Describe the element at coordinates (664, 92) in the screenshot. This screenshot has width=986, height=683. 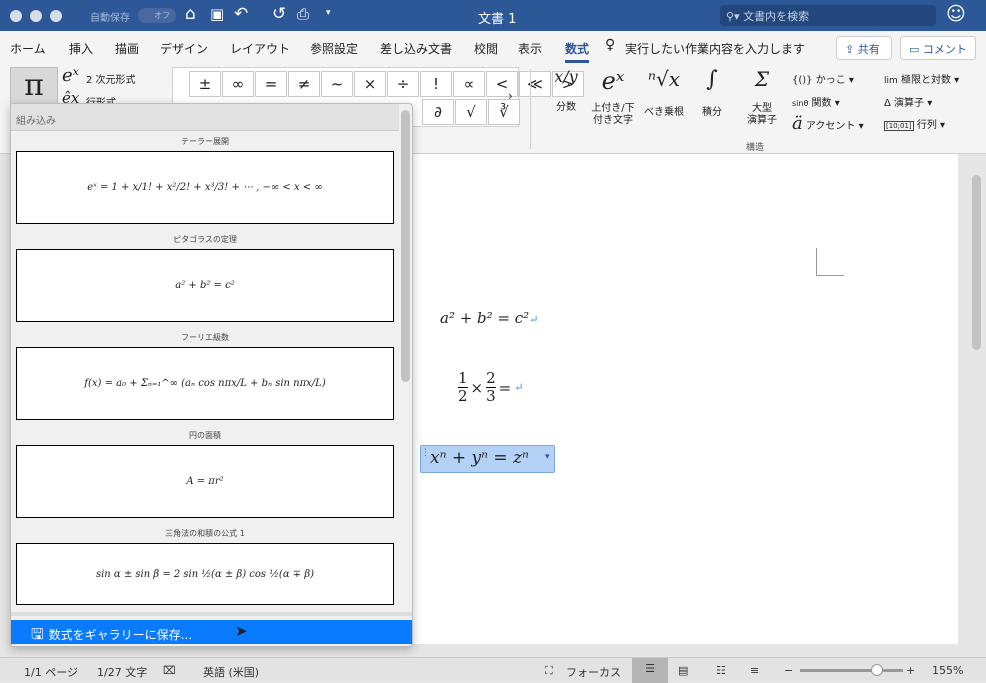
I see `radical-button: ⁿ√x べき乗根` at that location.